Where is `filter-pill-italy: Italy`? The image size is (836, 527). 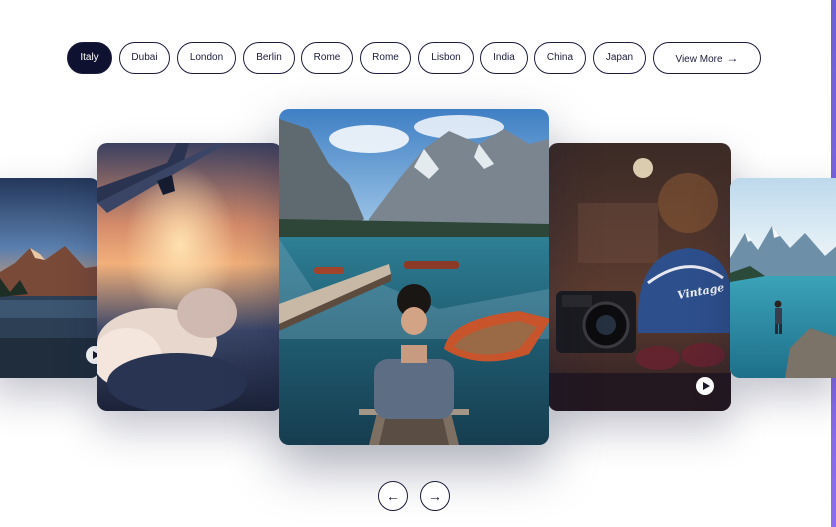 filter-pill-italy: Italy is located at coordinates (89, 58).